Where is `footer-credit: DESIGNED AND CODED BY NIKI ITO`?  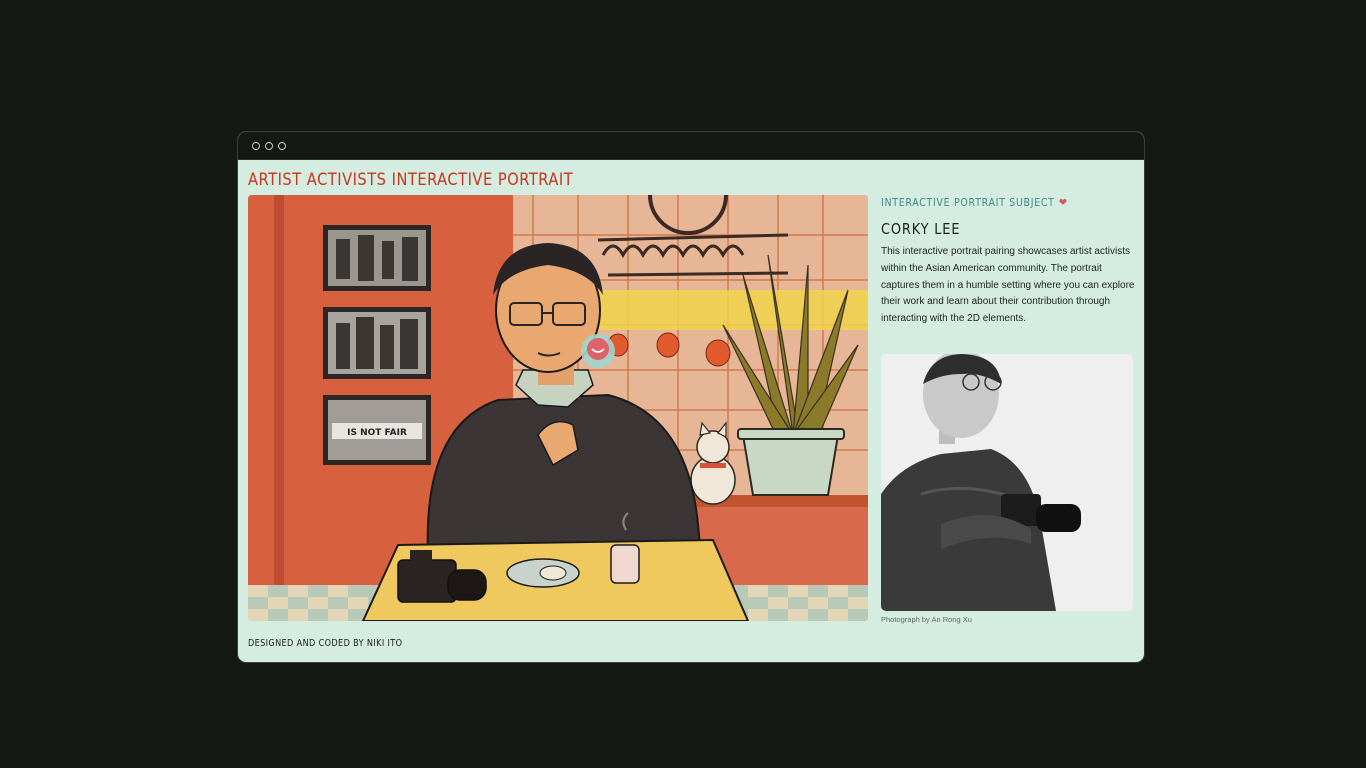
footer-credit: DESIGNED AND CODED BY NIKI ITO is located at coordinates (325, 643).